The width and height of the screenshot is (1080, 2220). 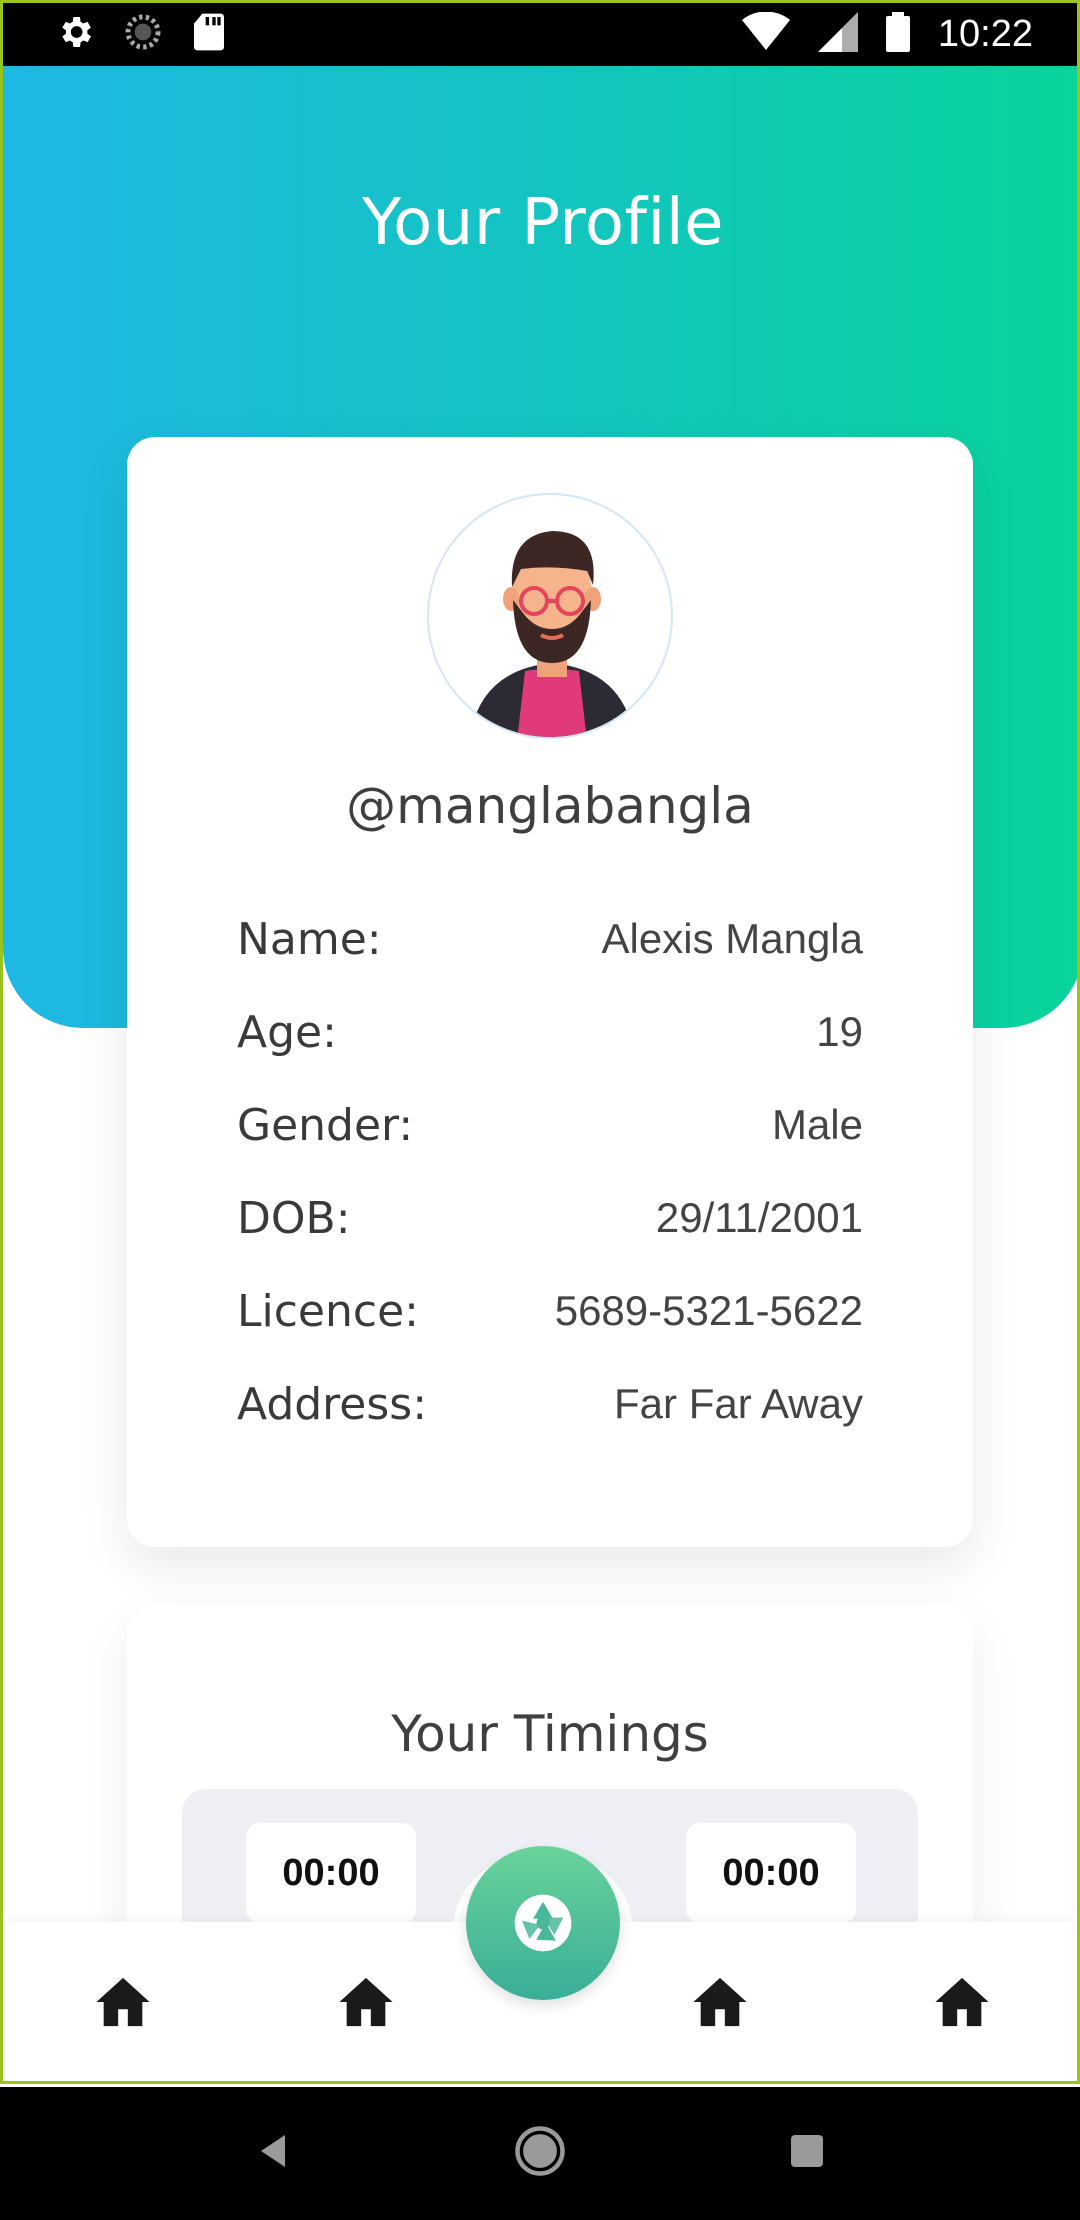 What do you see at coordinates (550, 1311) in the screenshot?
I see `info-row-licence: Licence: 5689-5321-5622` at bounding box center [550, 1311].